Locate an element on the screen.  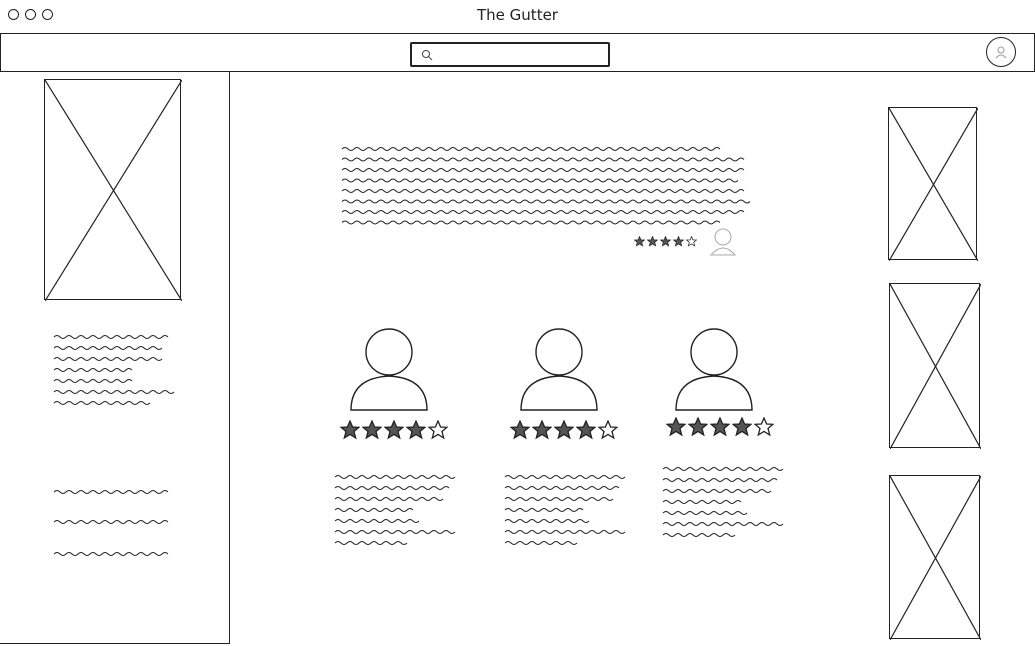
profile-button is located at coordinates (1001, 52).